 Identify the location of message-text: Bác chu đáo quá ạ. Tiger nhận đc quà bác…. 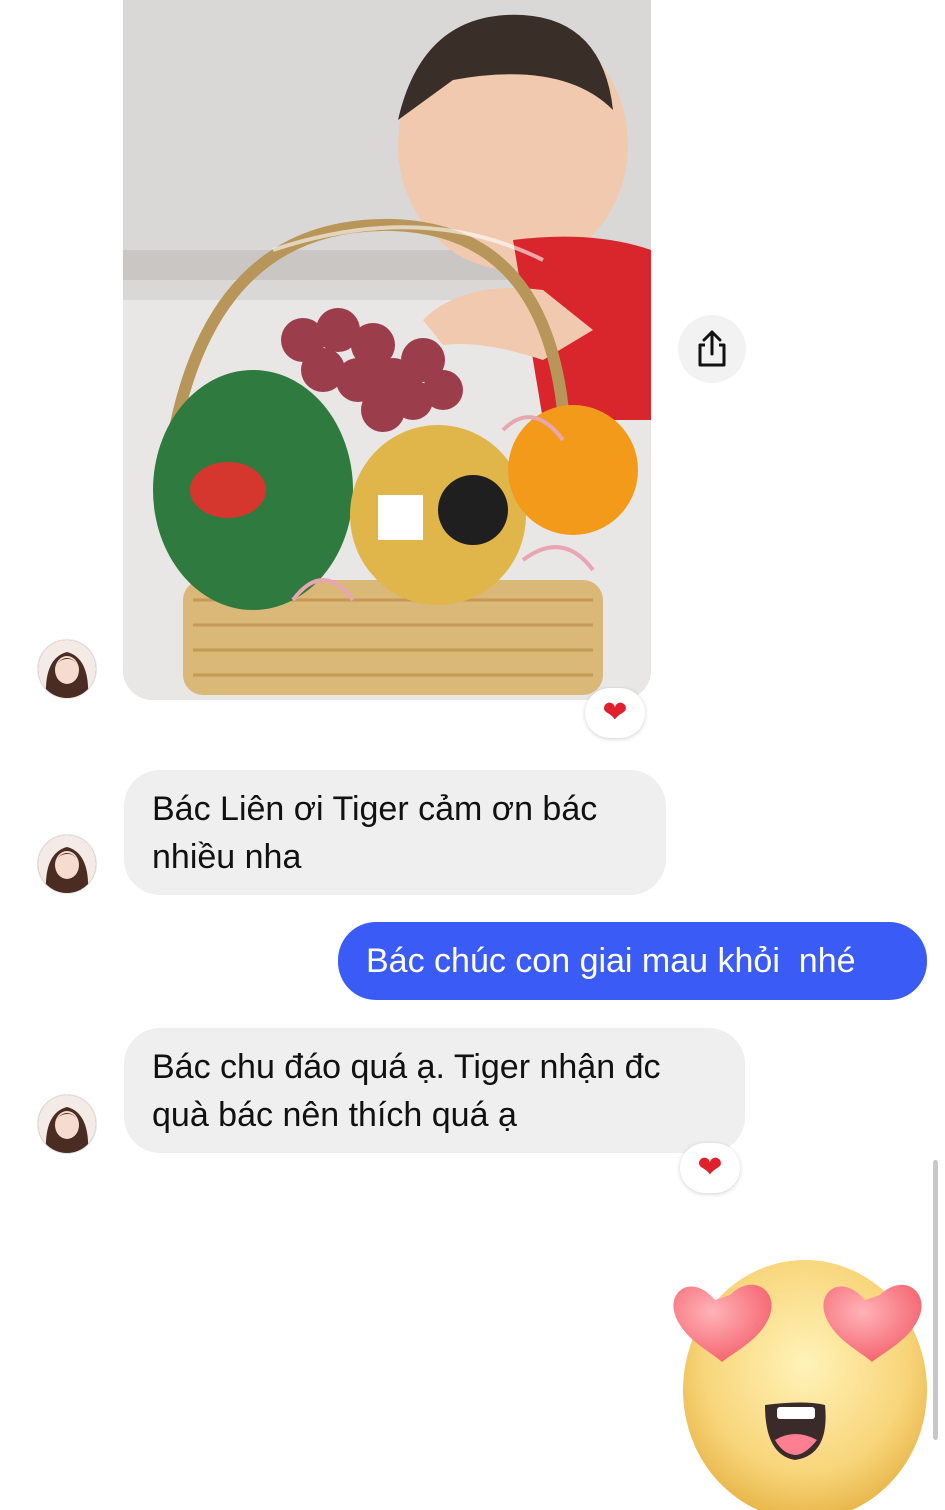
(406, 1090).